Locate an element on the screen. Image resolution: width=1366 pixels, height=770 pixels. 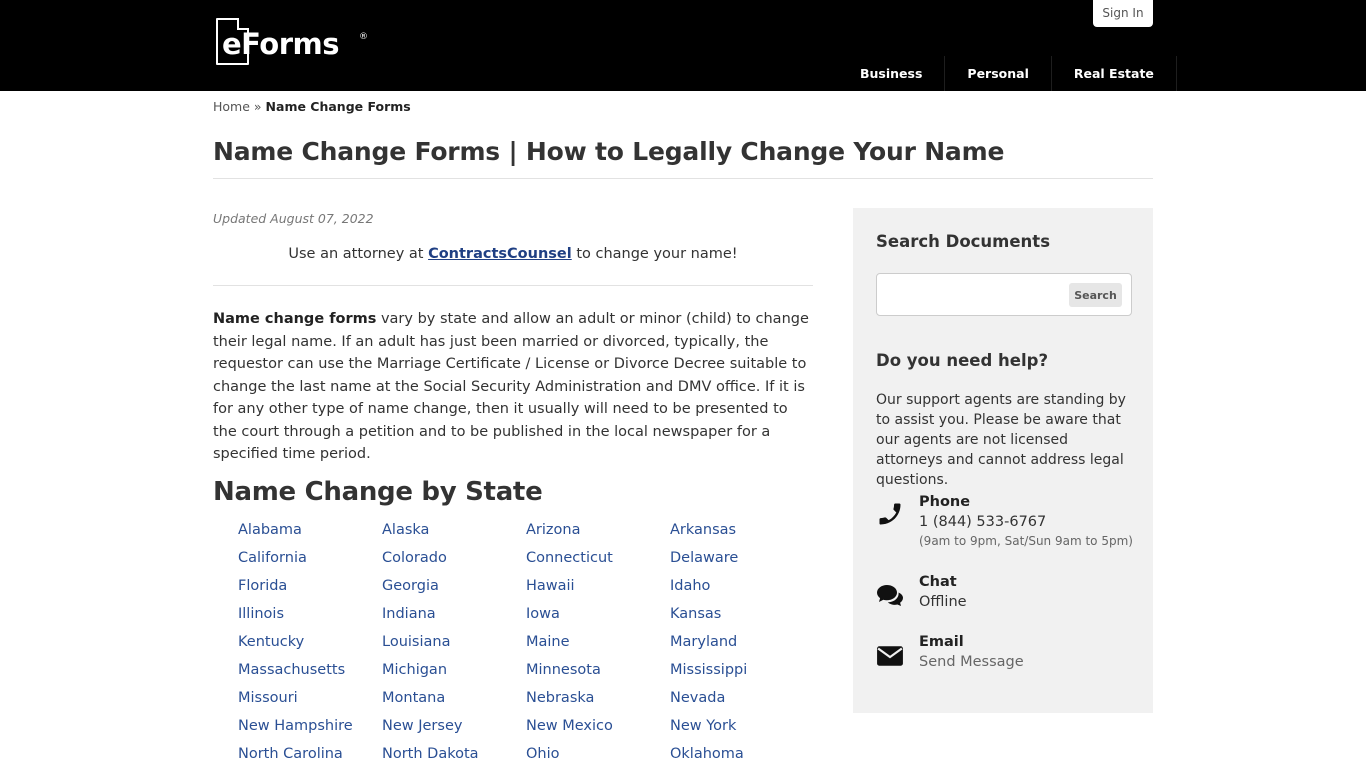
state-link: Alabama is located at coordinates (310, 532).